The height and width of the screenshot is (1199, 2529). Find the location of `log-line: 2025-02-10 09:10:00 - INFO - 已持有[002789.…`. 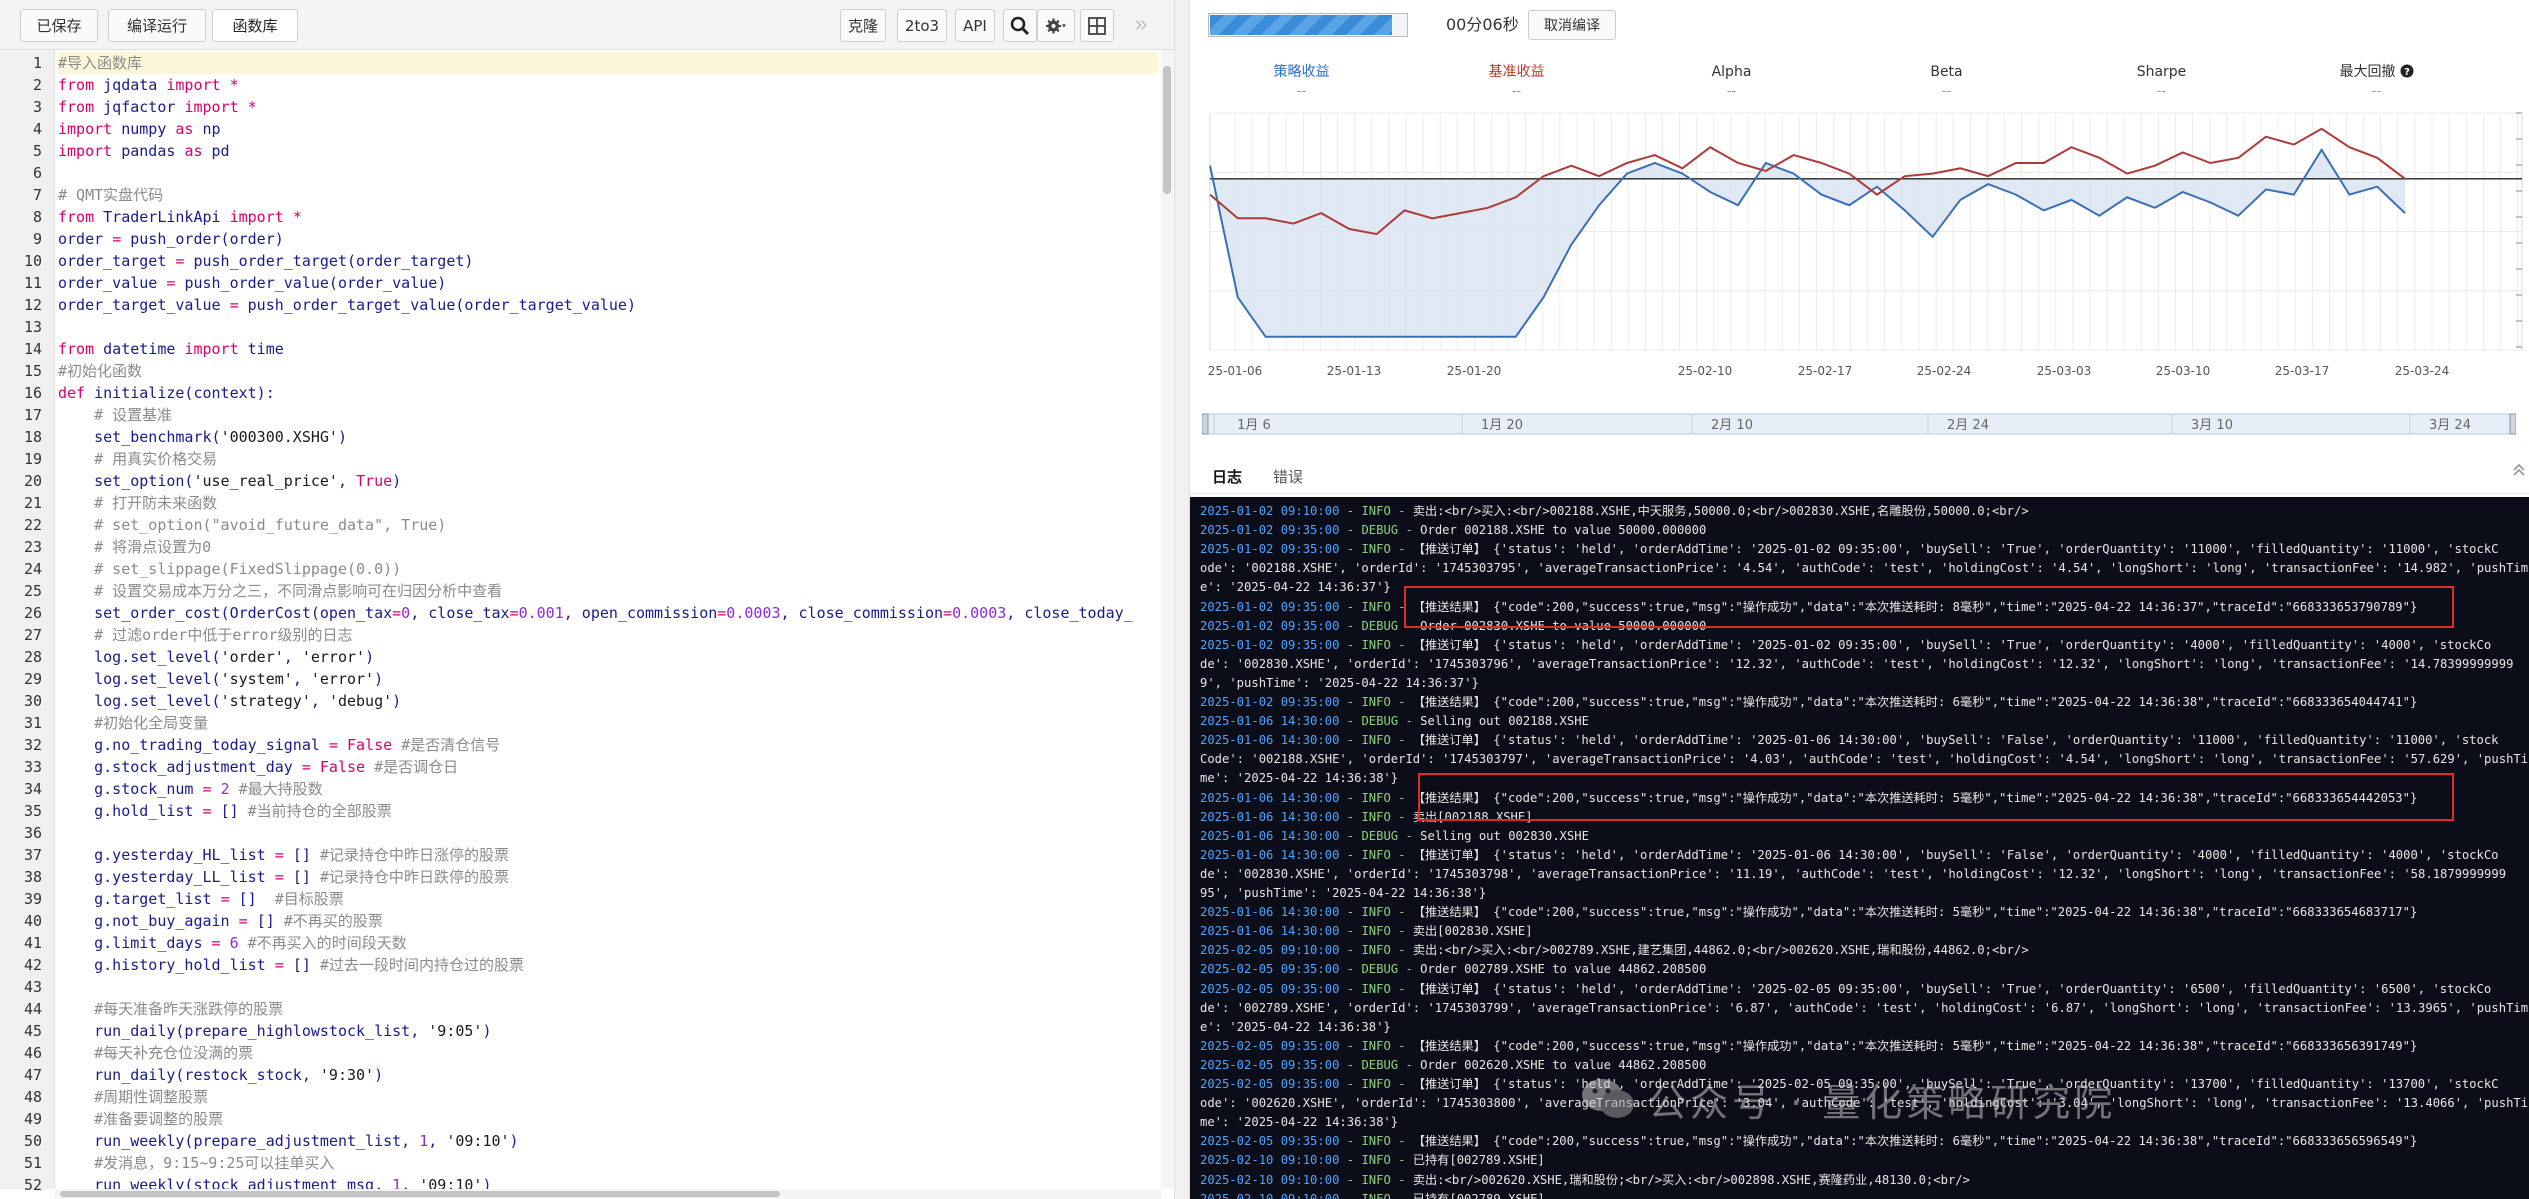

log-line: 2025-02-10 09:10:00 - INFO - 已持有[002789.… is located at coordinates (1372, 1160).